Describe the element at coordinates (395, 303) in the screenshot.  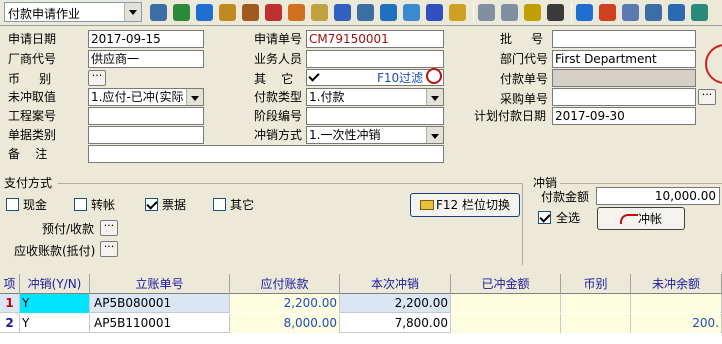
I see `row-this: 2,200.00` at that location.